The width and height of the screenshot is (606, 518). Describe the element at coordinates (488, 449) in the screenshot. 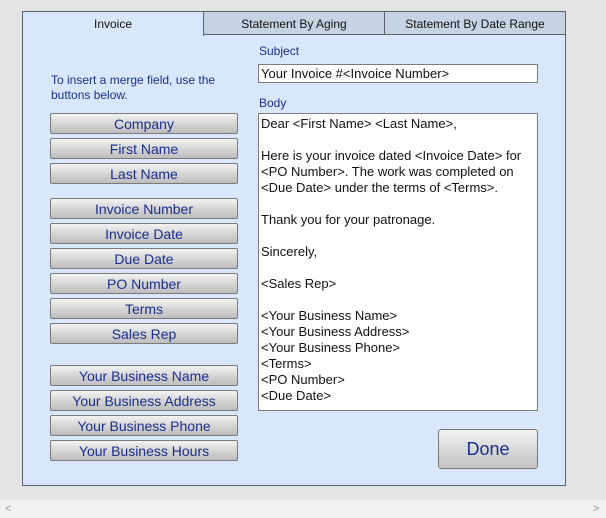

I see `done-button: Done` at that location.